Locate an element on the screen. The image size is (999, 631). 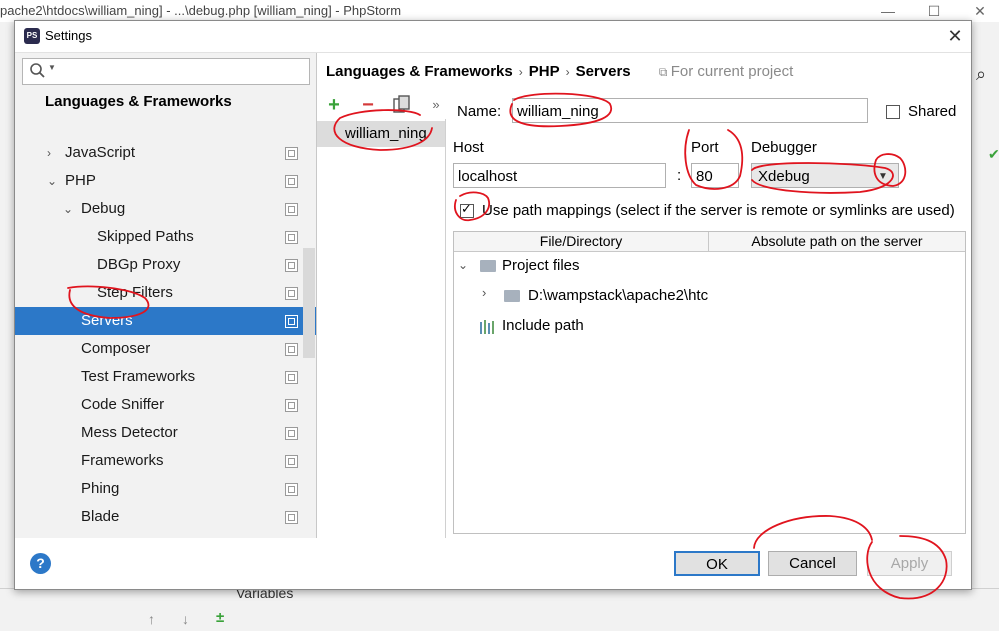
column-header-file: File/Directory is located at coordinates (581, 242).